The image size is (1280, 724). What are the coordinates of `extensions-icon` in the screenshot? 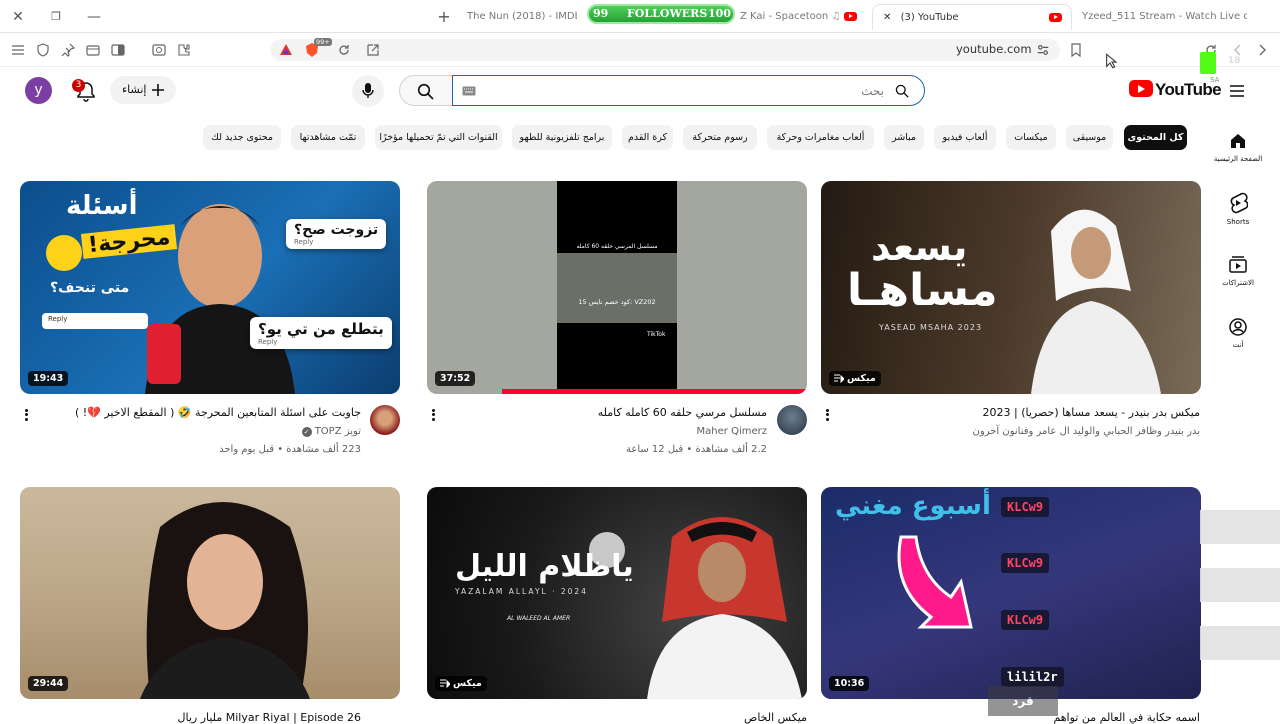 It's located at (184, 50).